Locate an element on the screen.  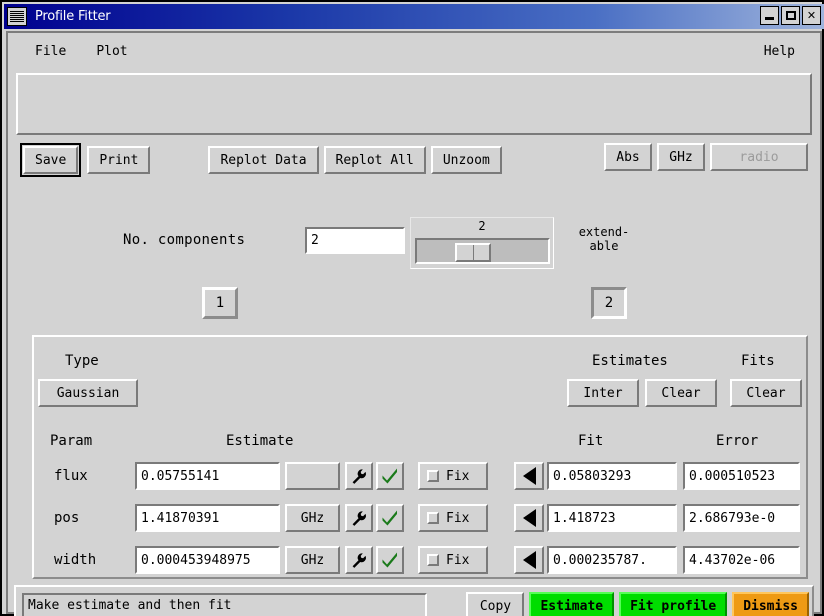
column-header-error: Error is located at coordinates (737, 441).